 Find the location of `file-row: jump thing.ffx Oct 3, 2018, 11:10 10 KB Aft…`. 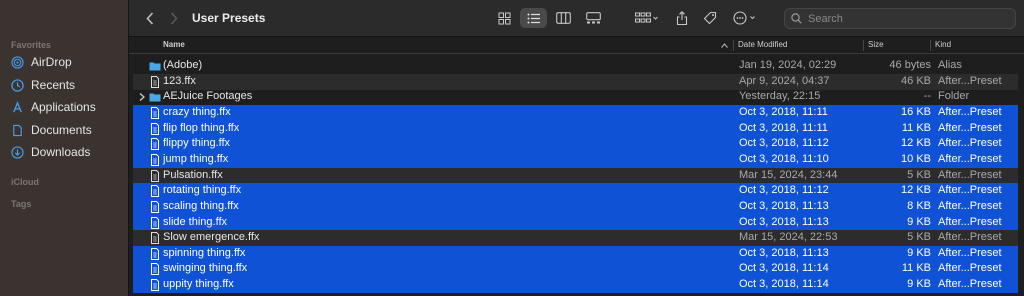

file-row: jump thing.ffx Oct 3, 2018, 11:10 10 KB Aft… is located at coordinates (575, 160).